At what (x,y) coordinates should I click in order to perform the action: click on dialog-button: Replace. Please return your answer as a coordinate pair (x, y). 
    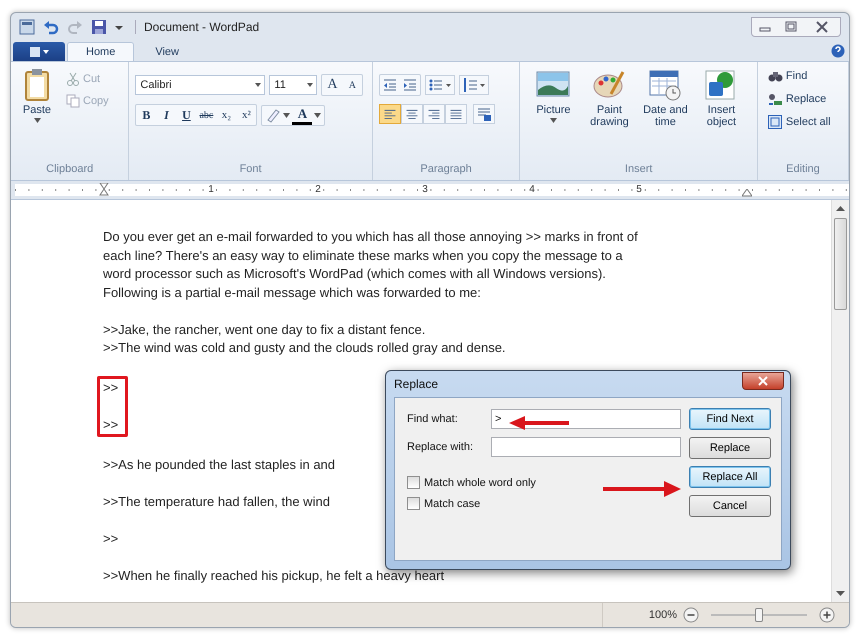
    Looking at the image, I should click on (730, 448).